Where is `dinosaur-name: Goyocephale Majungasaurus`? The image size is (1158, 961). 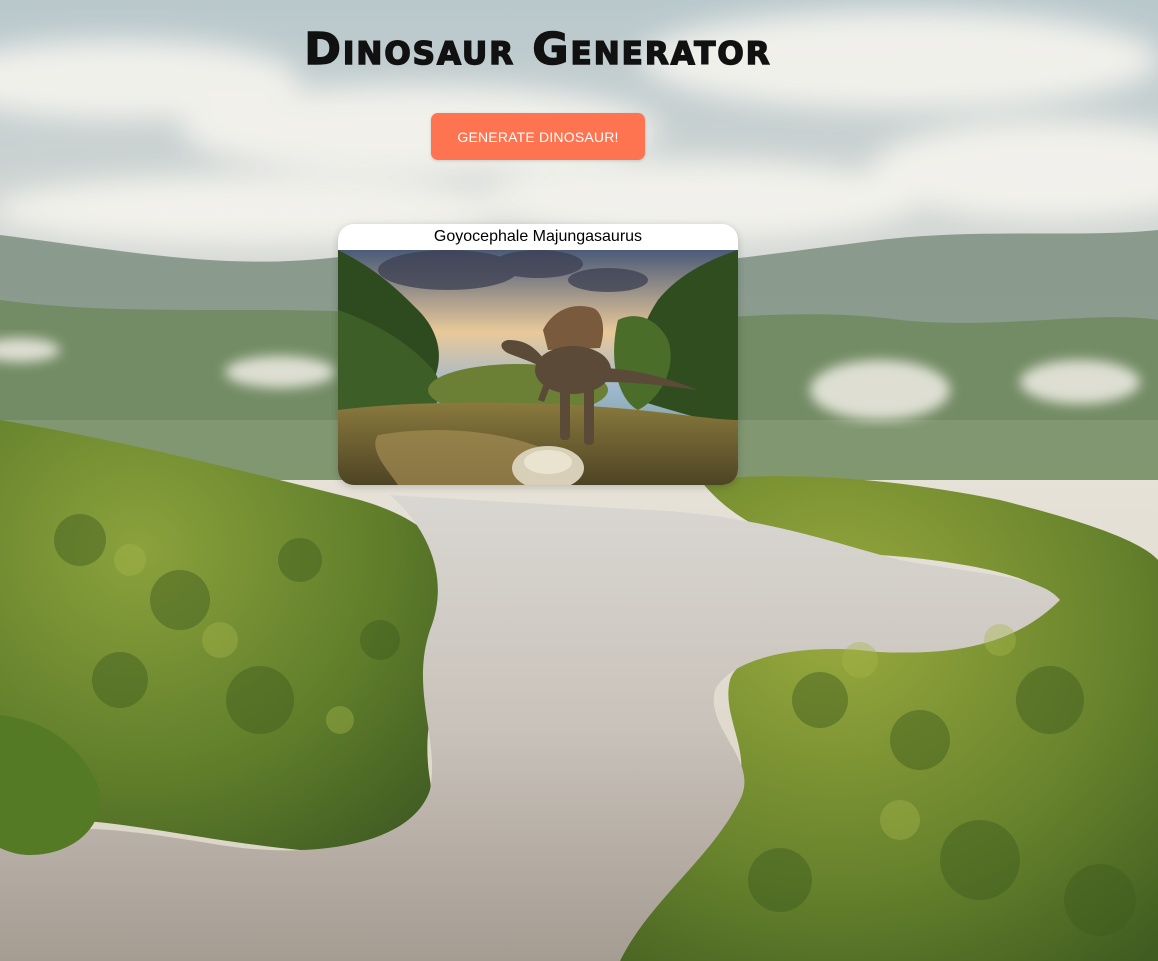
dinosaur-name: Goyocephale Majungasaurus is located at coordinates (538, 236).